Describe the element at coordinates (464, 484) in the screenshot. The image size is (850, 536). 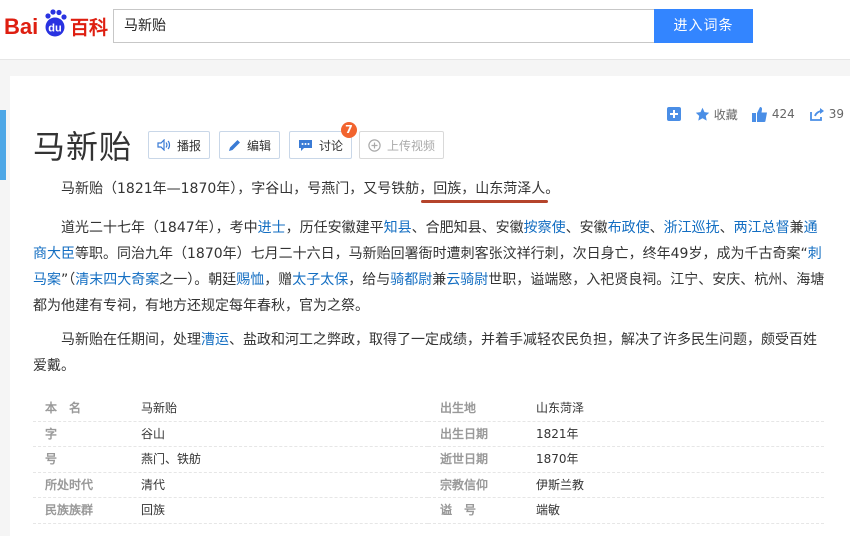
I see `info-key: 宗教信仰` at that location.